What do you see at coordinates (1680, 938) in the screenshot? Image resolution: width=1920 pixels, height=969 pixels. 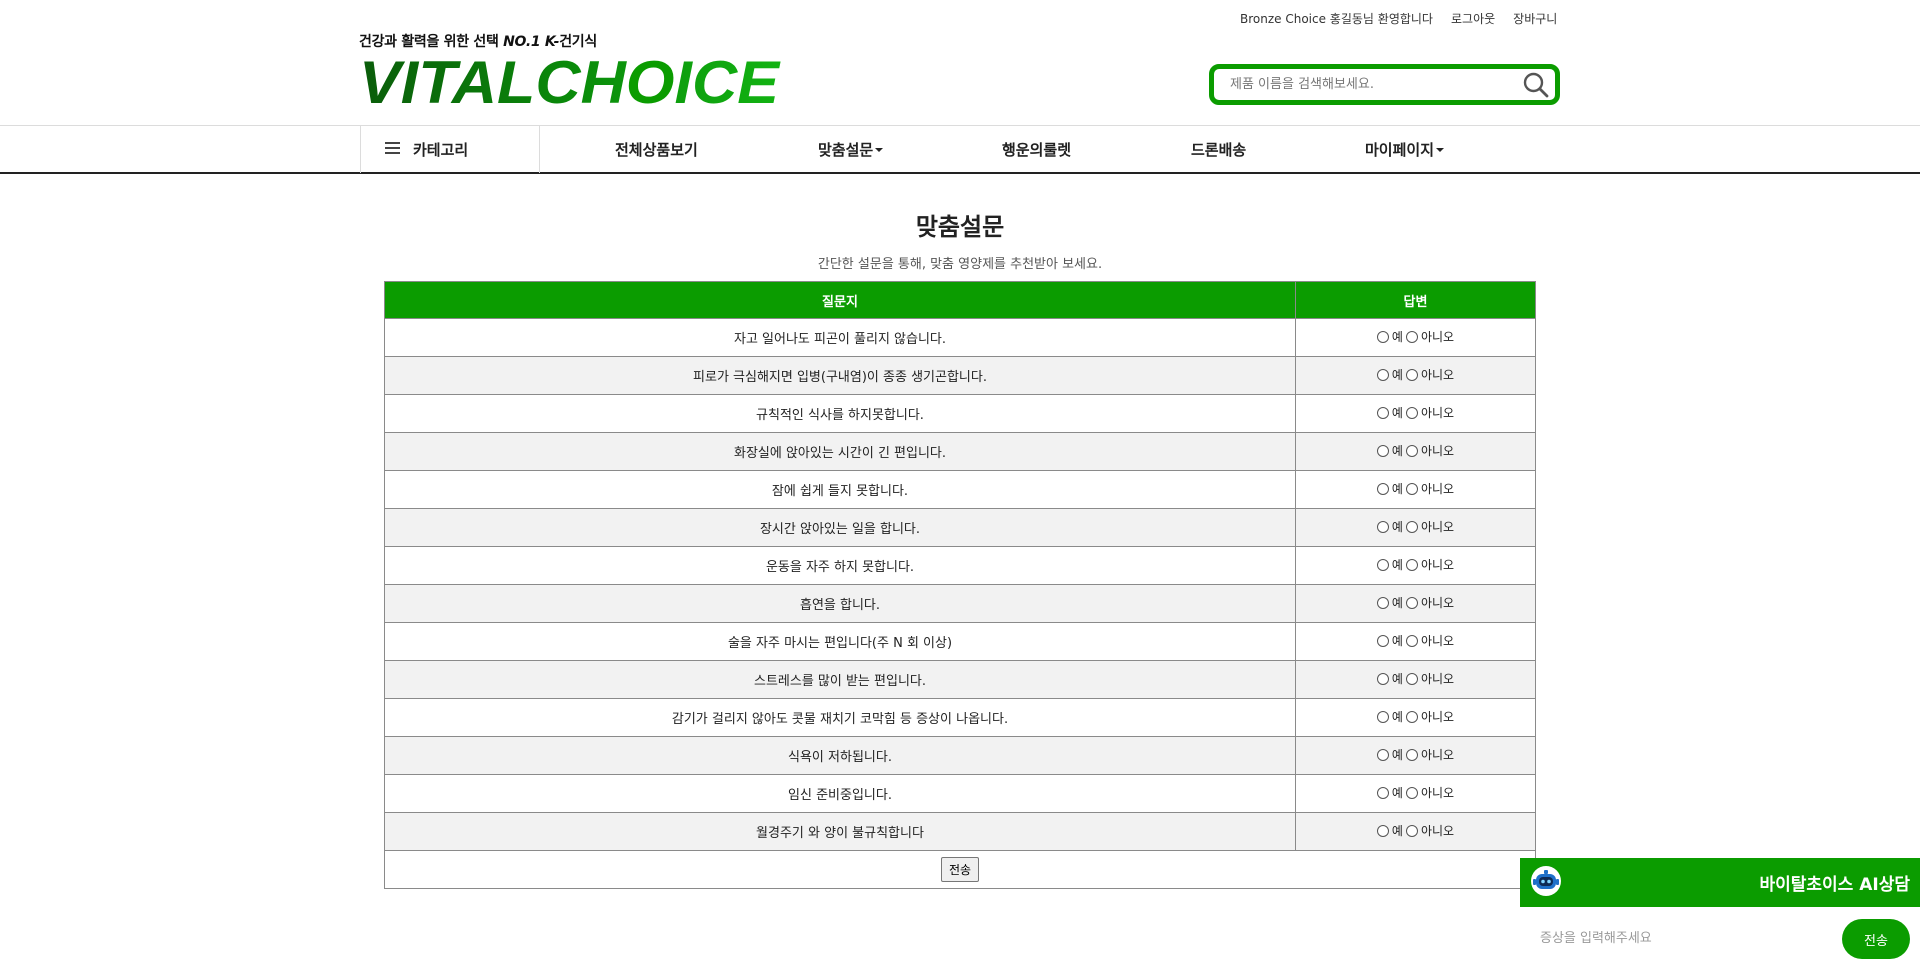 I see `symptom-input` at bounding box center [1680, 938].